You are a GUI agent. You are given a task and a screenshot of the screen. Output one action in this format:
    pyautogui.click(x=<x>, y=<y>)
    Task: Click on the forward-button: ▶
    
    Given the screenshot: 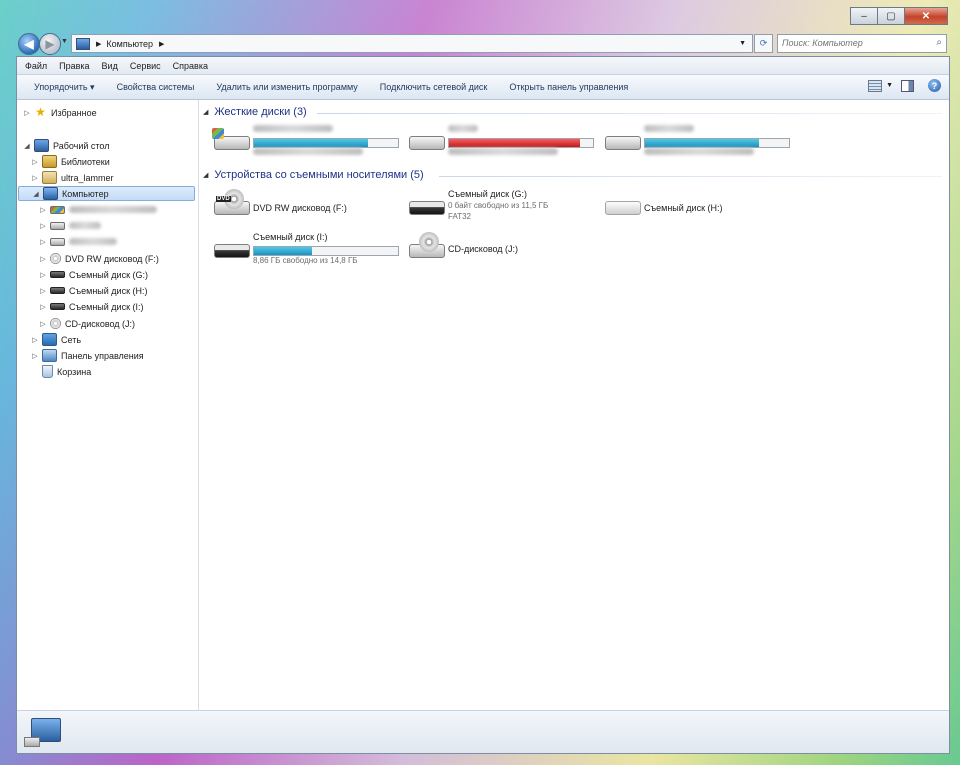 What is the action you would take?
    pyautogui.click(x=50, y=44)
    